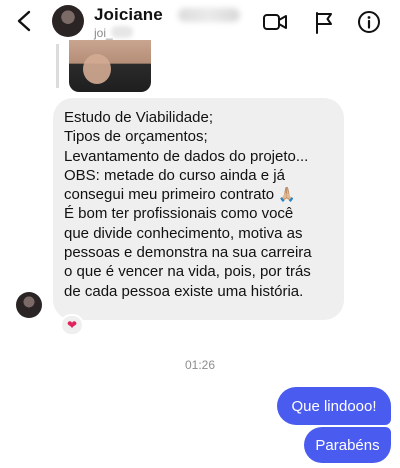 The image size is (400, 468). Describe the element at coordinates (136, 137) in the screenshot. I see `message-line: Tipos de orçamentos;` at that location.